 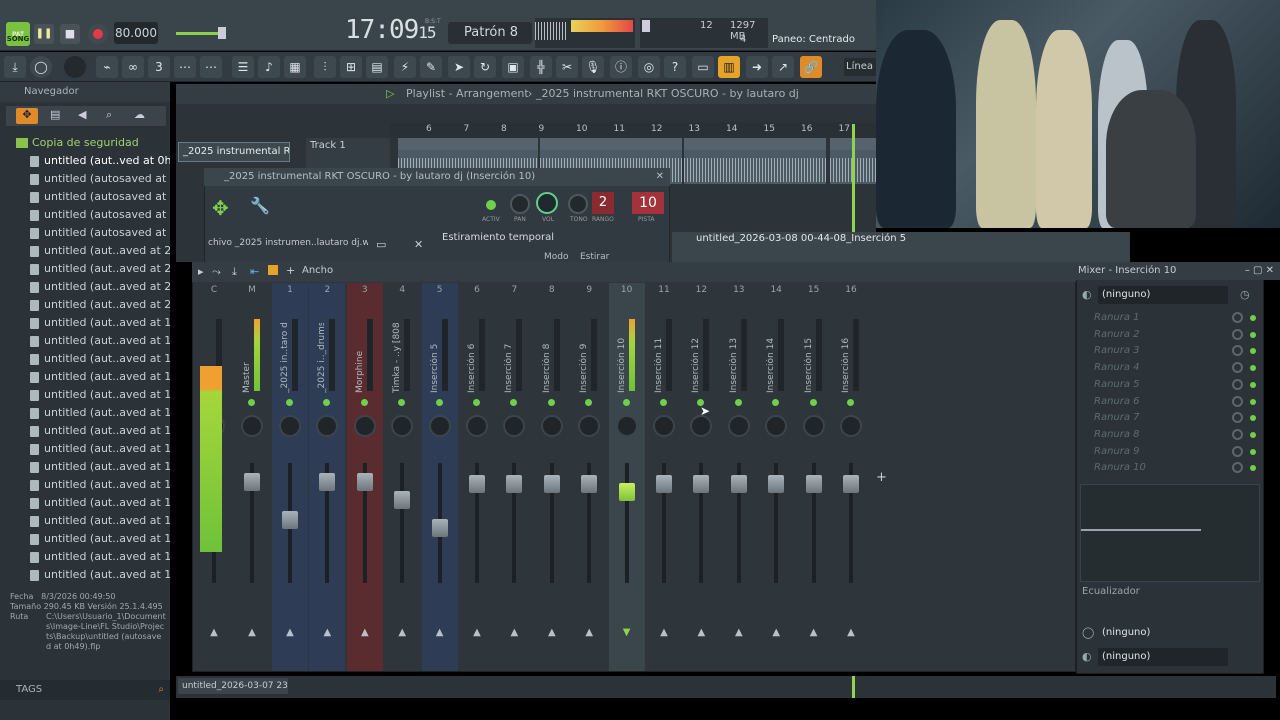 I want to click on eq-graph, so click(x=1170, y=533).